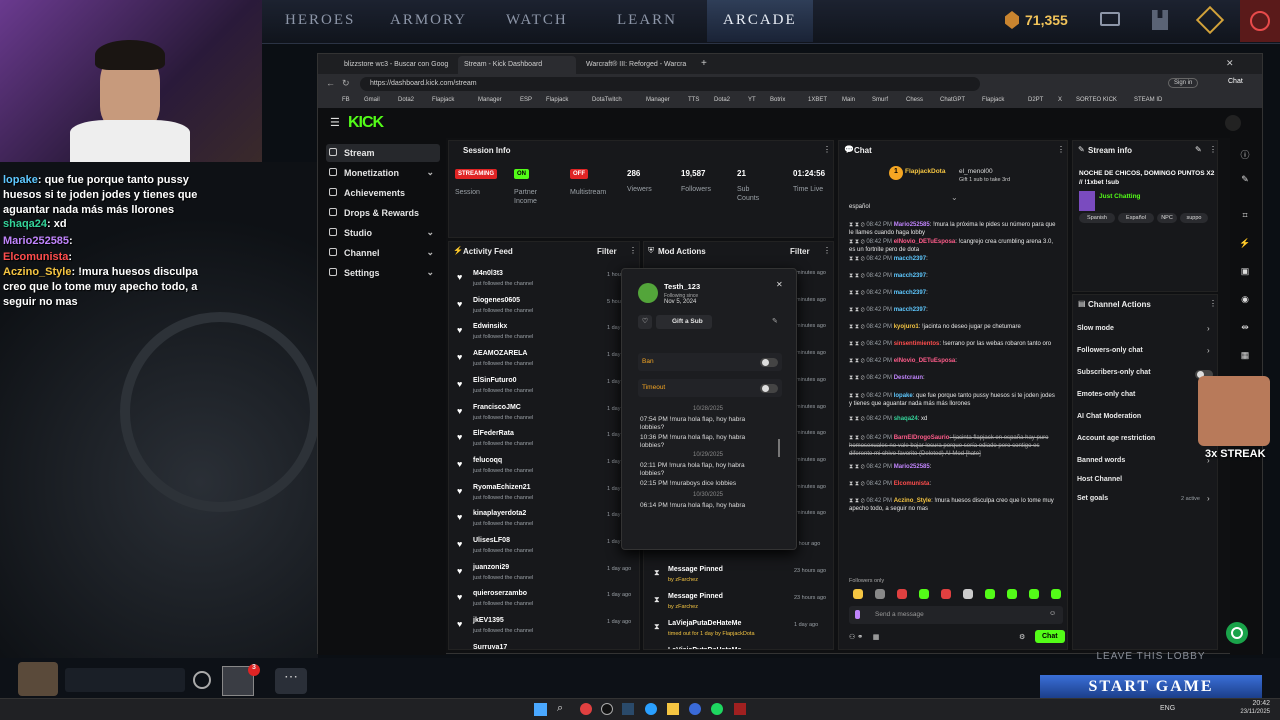  What do you see at coordinates (607, 251) in the screenshot?
I see `activity-filter-button: Filter` at bounding box center [607, 251].